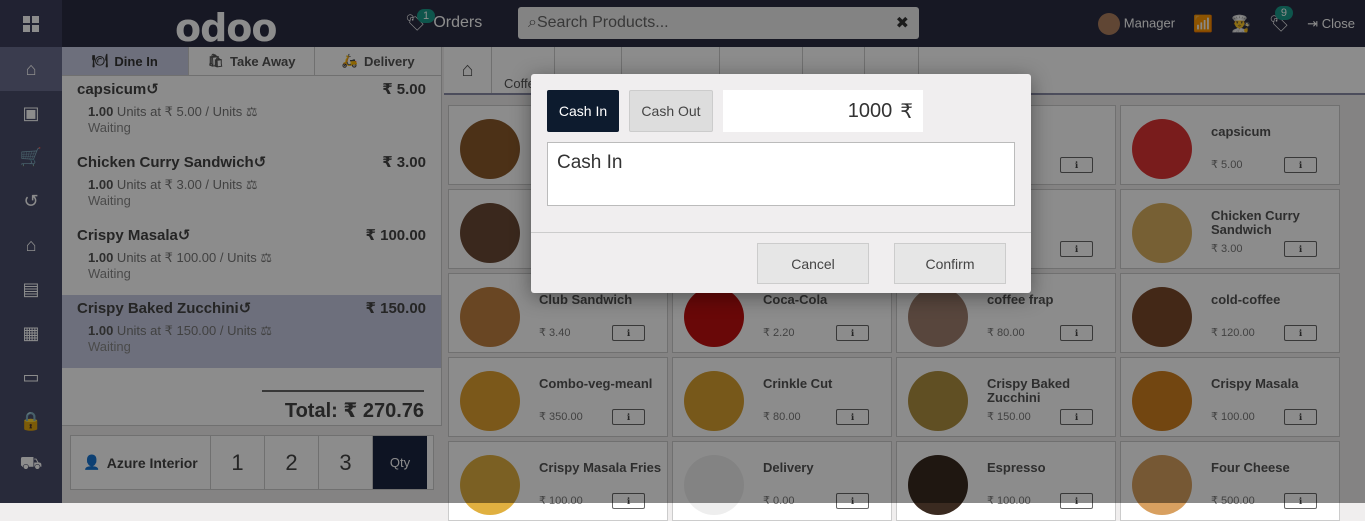  Describe the element at coordinates (781, 232) in the screenshot. I see `dialog-divider` at that location.